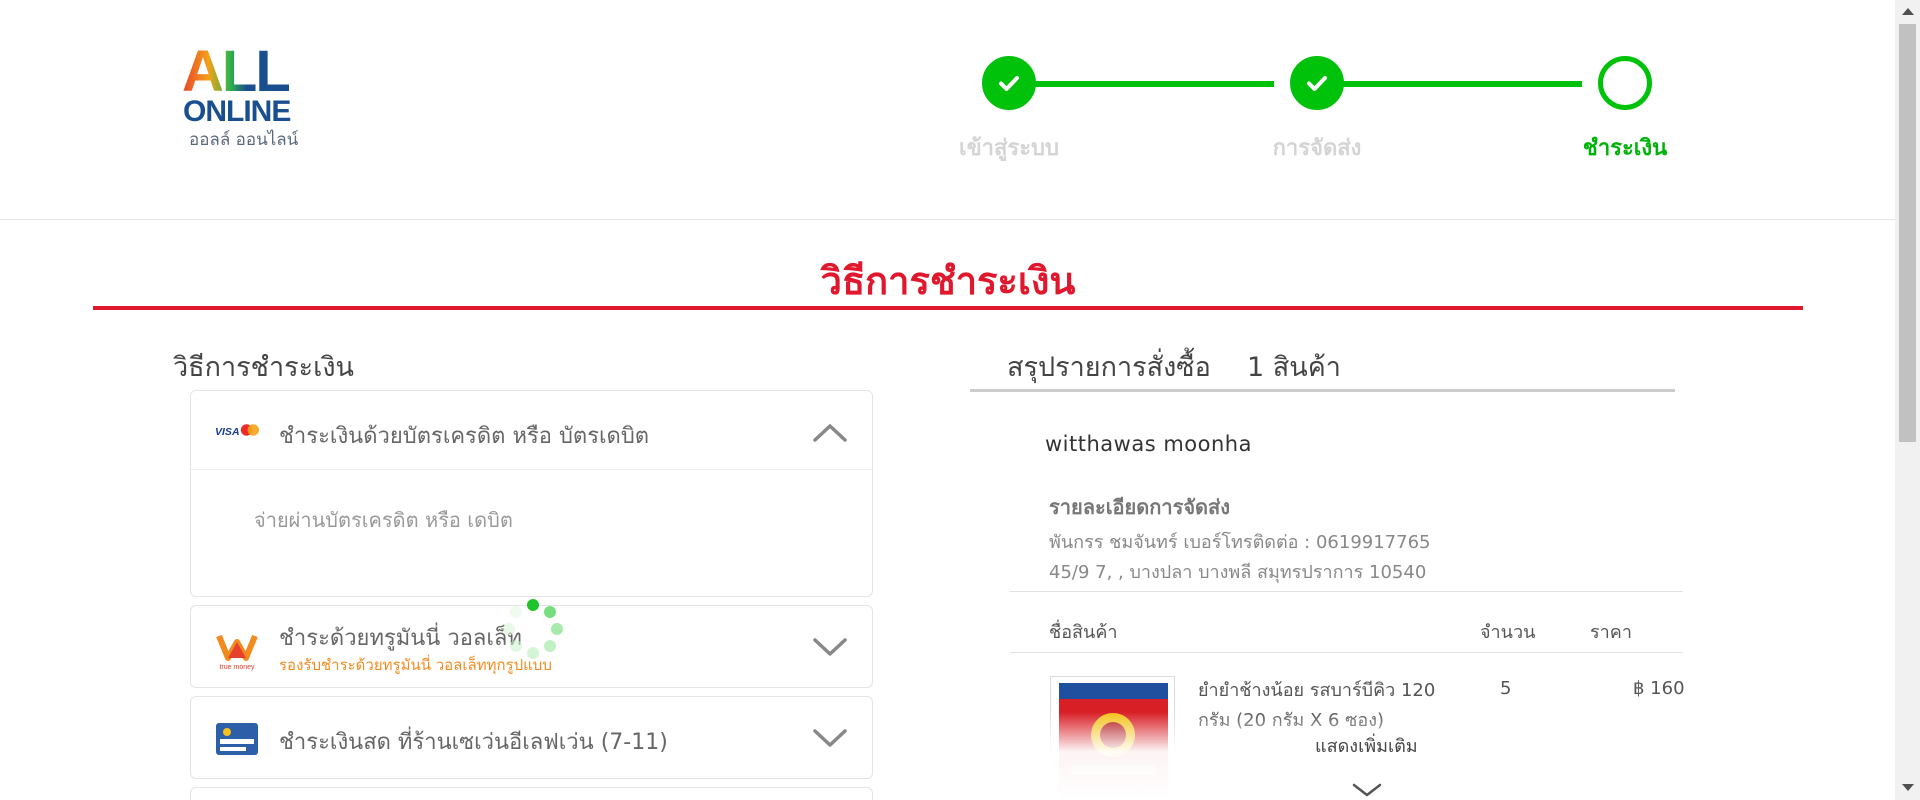 The height and width of the screenshot is (800, 1920). I want to click on order-summary-heading: สรุปรายการสั่งซื้อ, so click(1109, 367).